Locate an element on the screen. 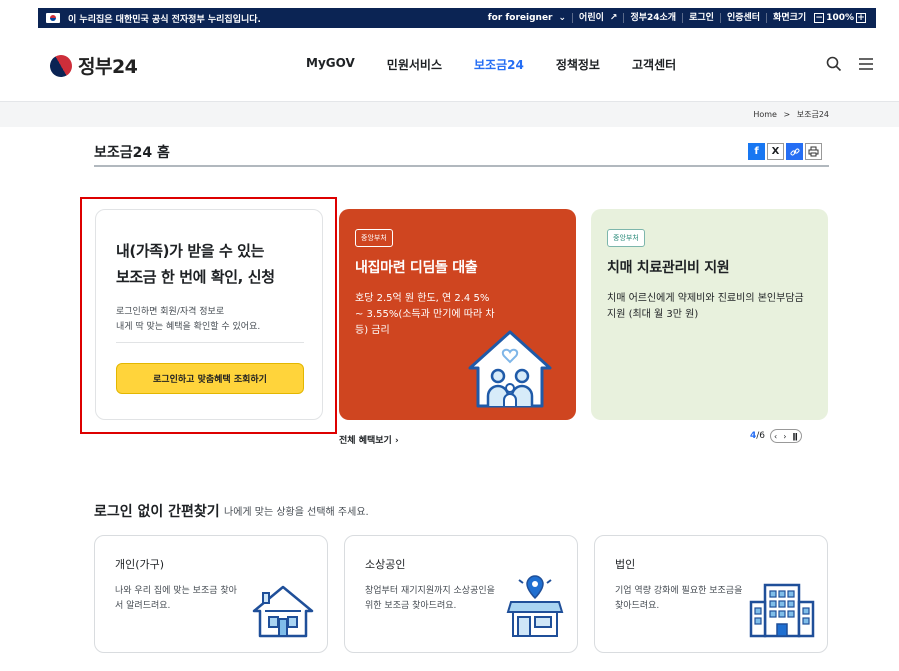 Image resolution: width=899 pixels, height=671 pixels. pause-icon: ǁ is located at coordinates (794, 436).